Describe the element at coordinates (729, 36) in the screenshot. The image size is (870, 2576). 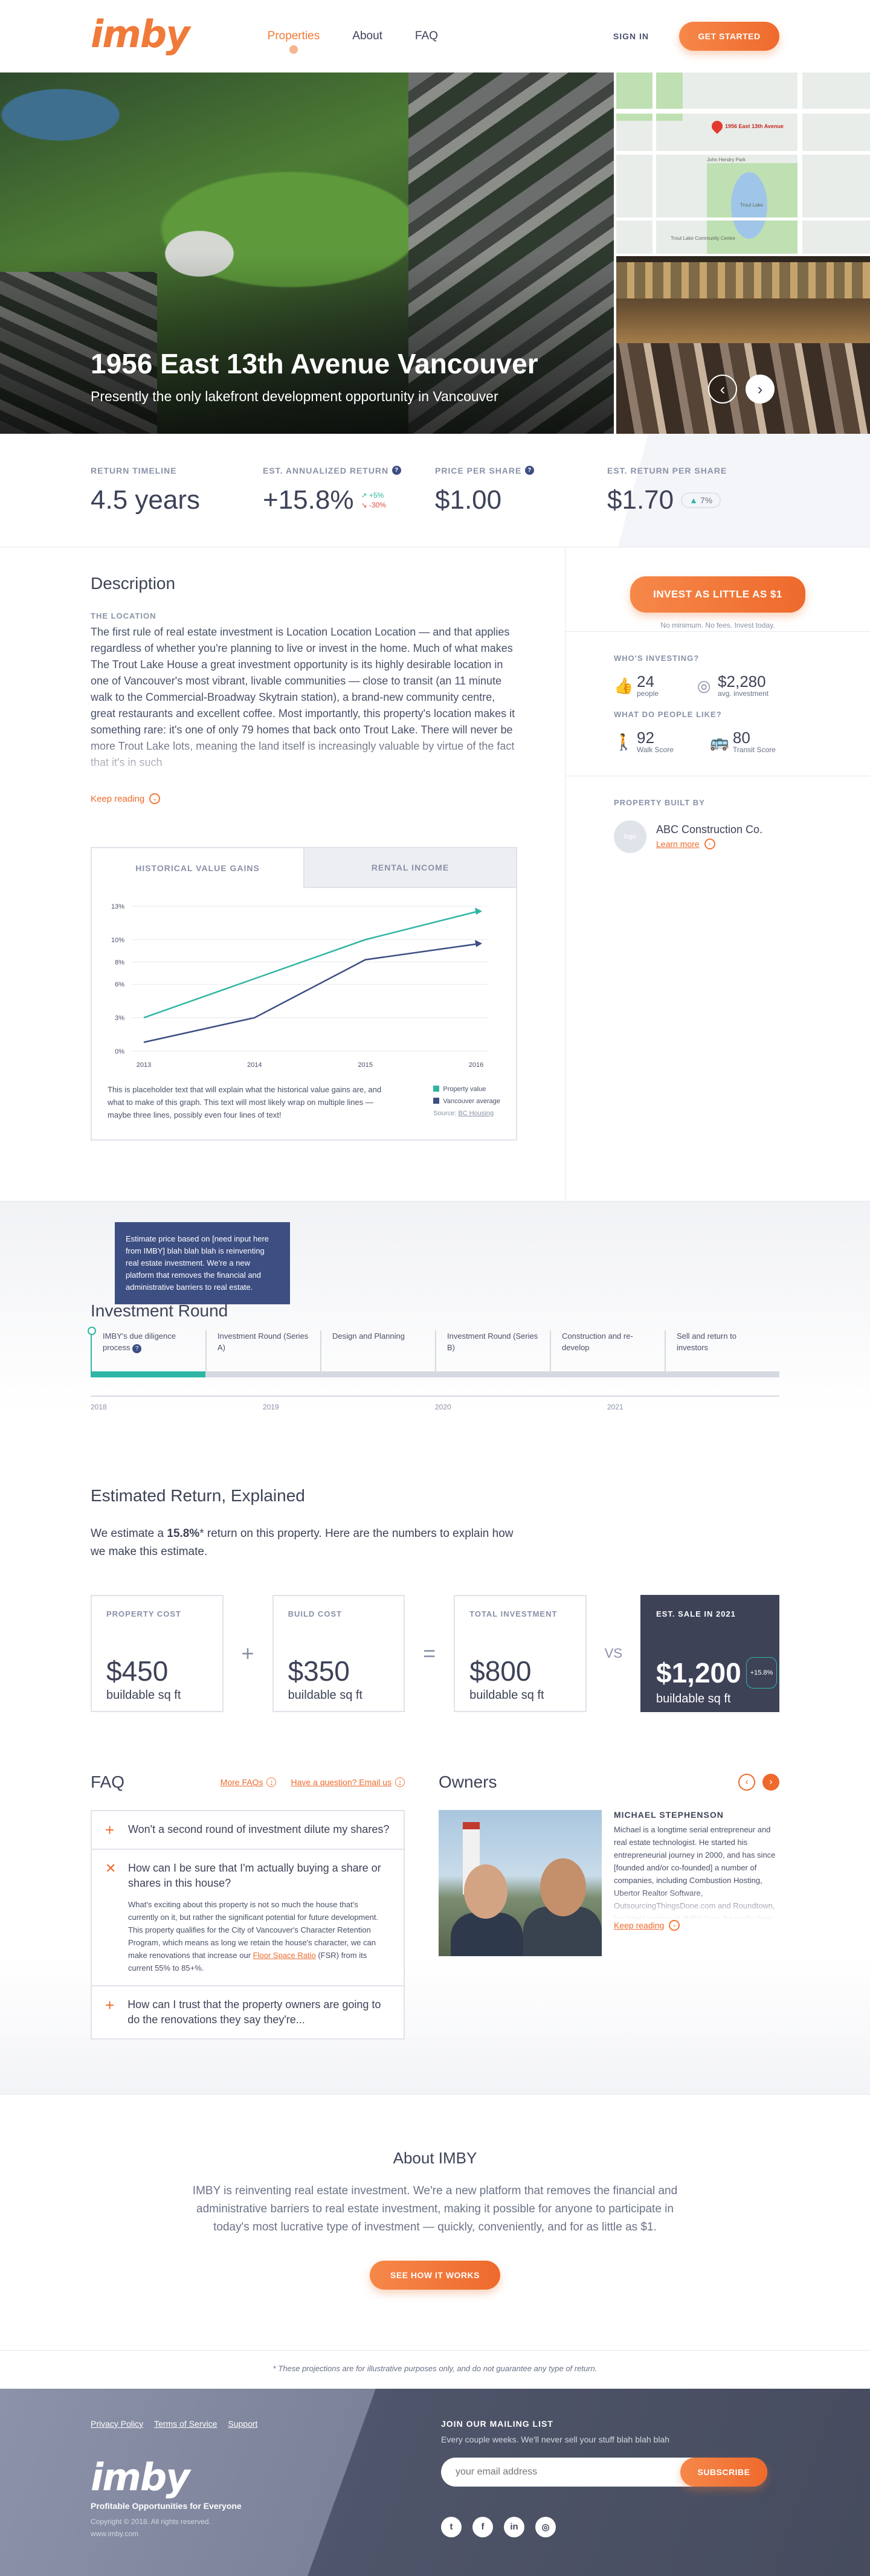
I see `get-started-button: GET STARTED` at that location.